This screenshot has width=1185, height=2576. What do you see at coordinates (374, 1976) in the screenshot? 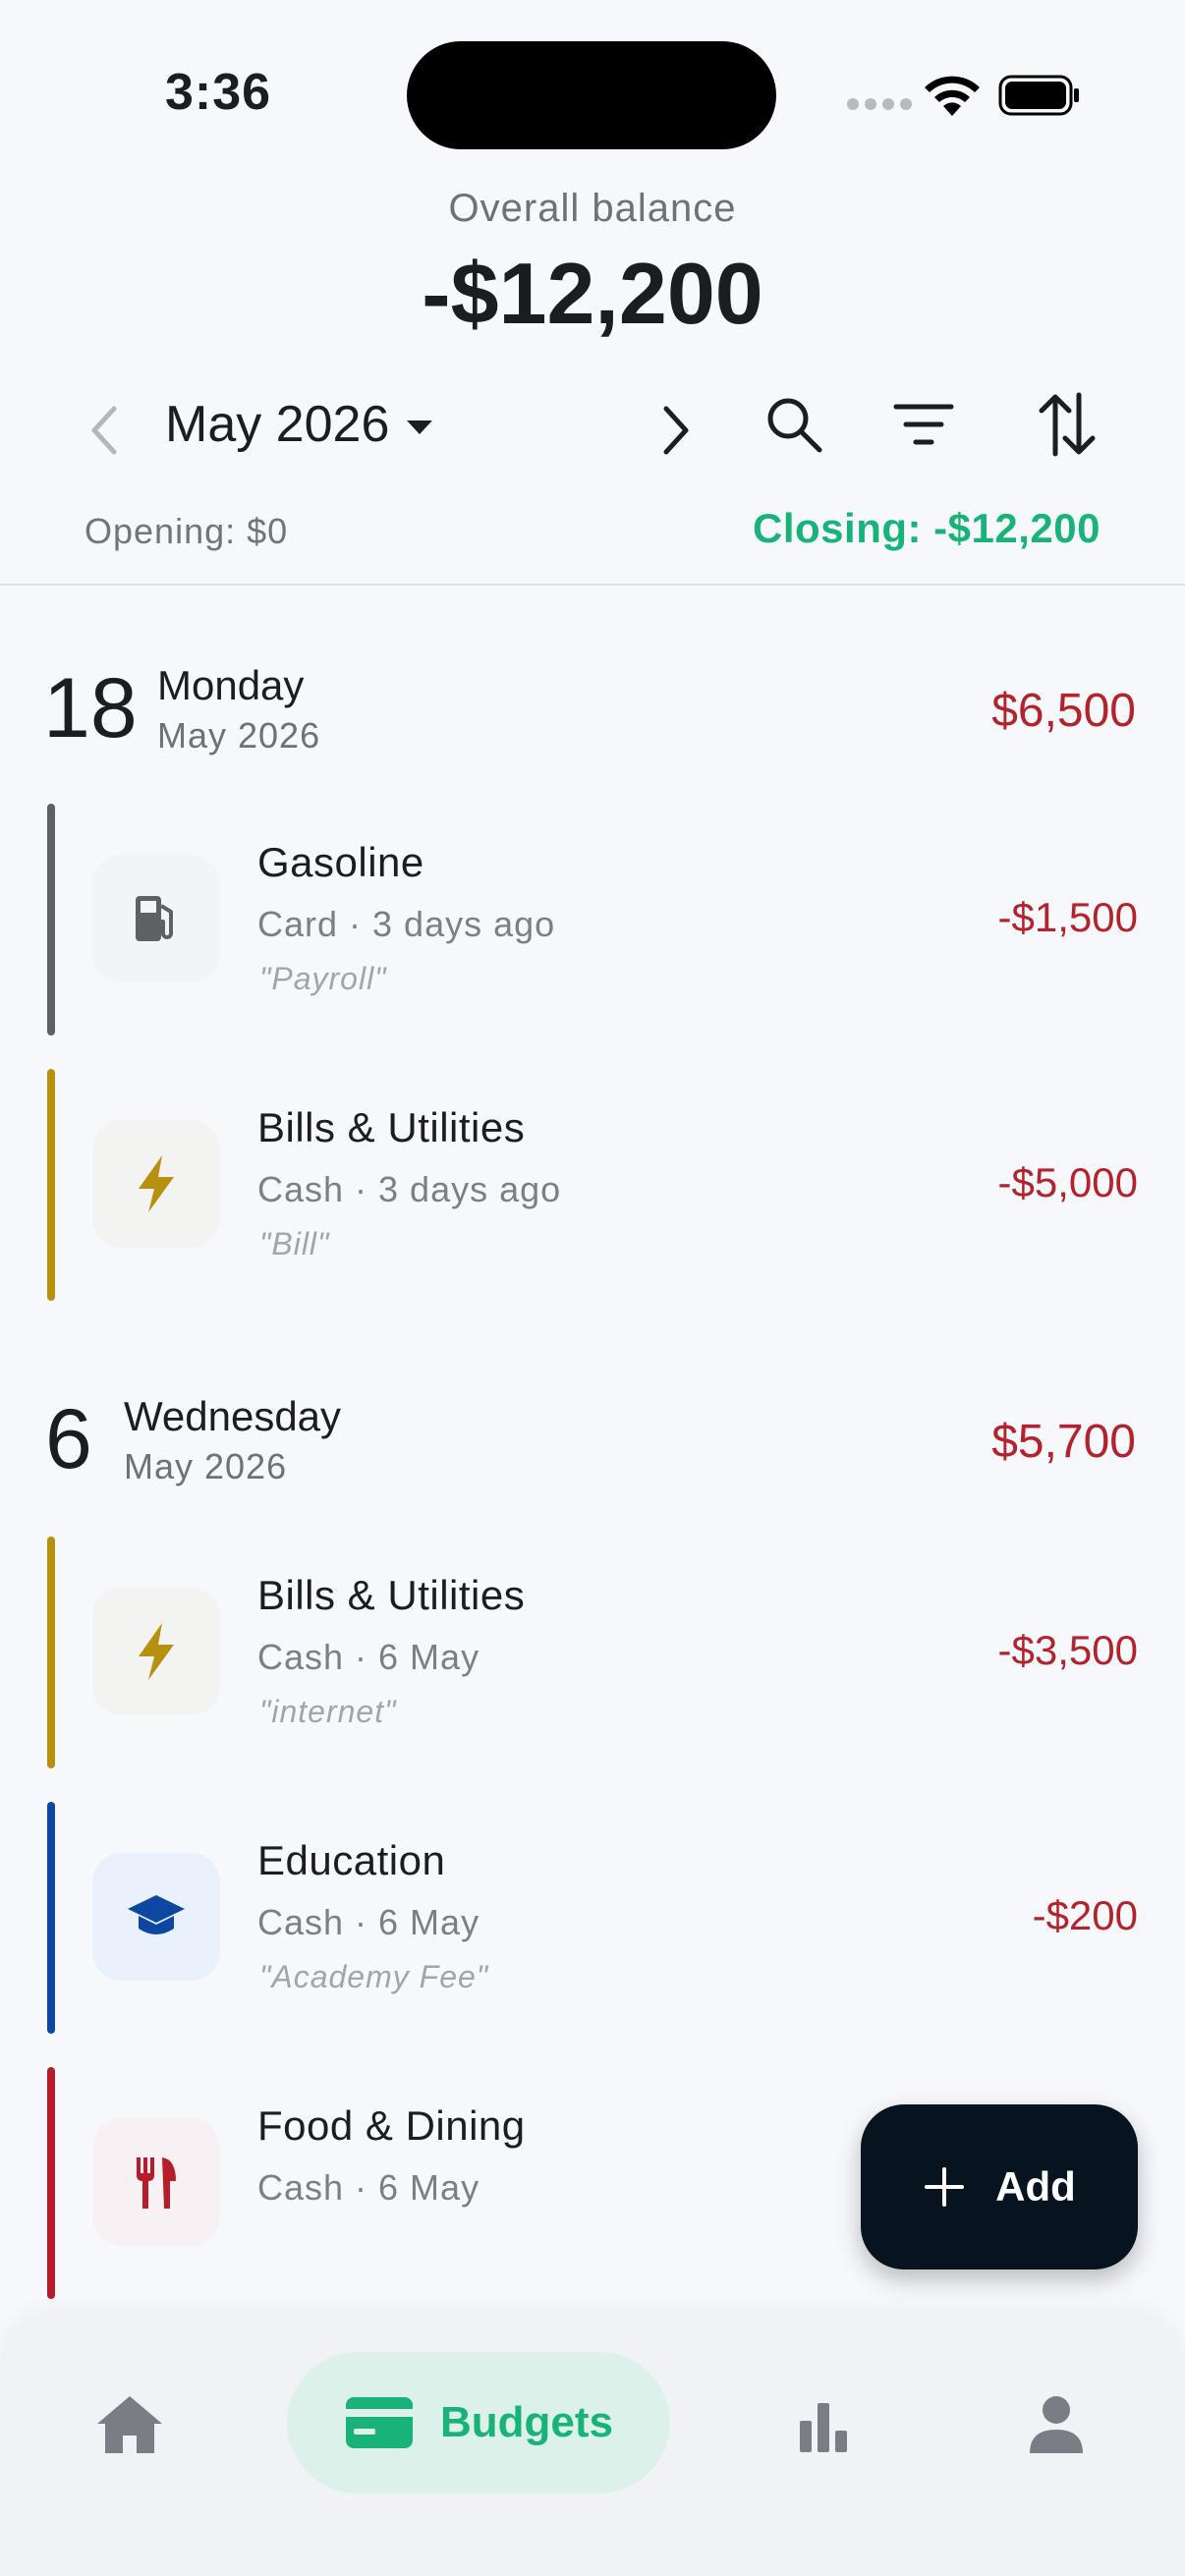
I see `transaction-note: "Academy Fee"` at bounding box center [374, 1976].